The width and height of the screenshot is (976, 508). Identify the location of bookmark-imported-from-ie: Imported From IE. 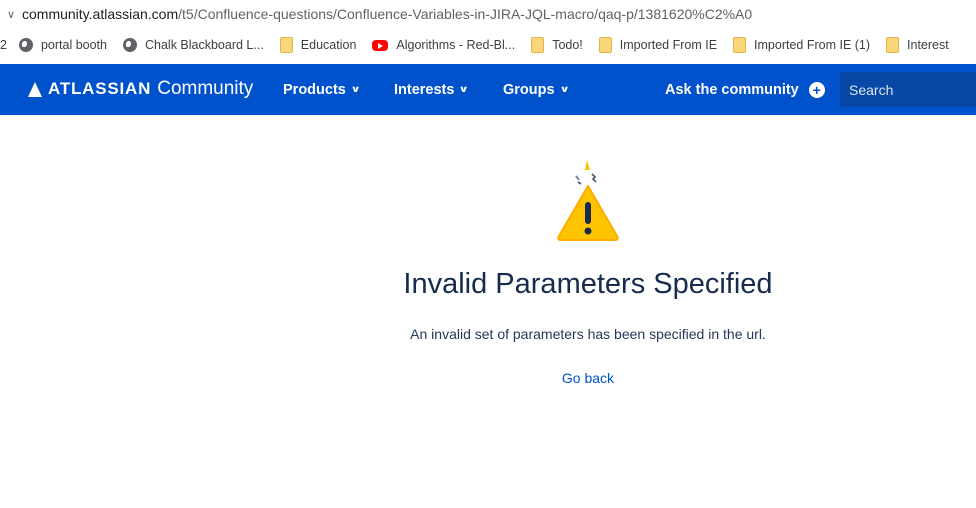
(658, 45).